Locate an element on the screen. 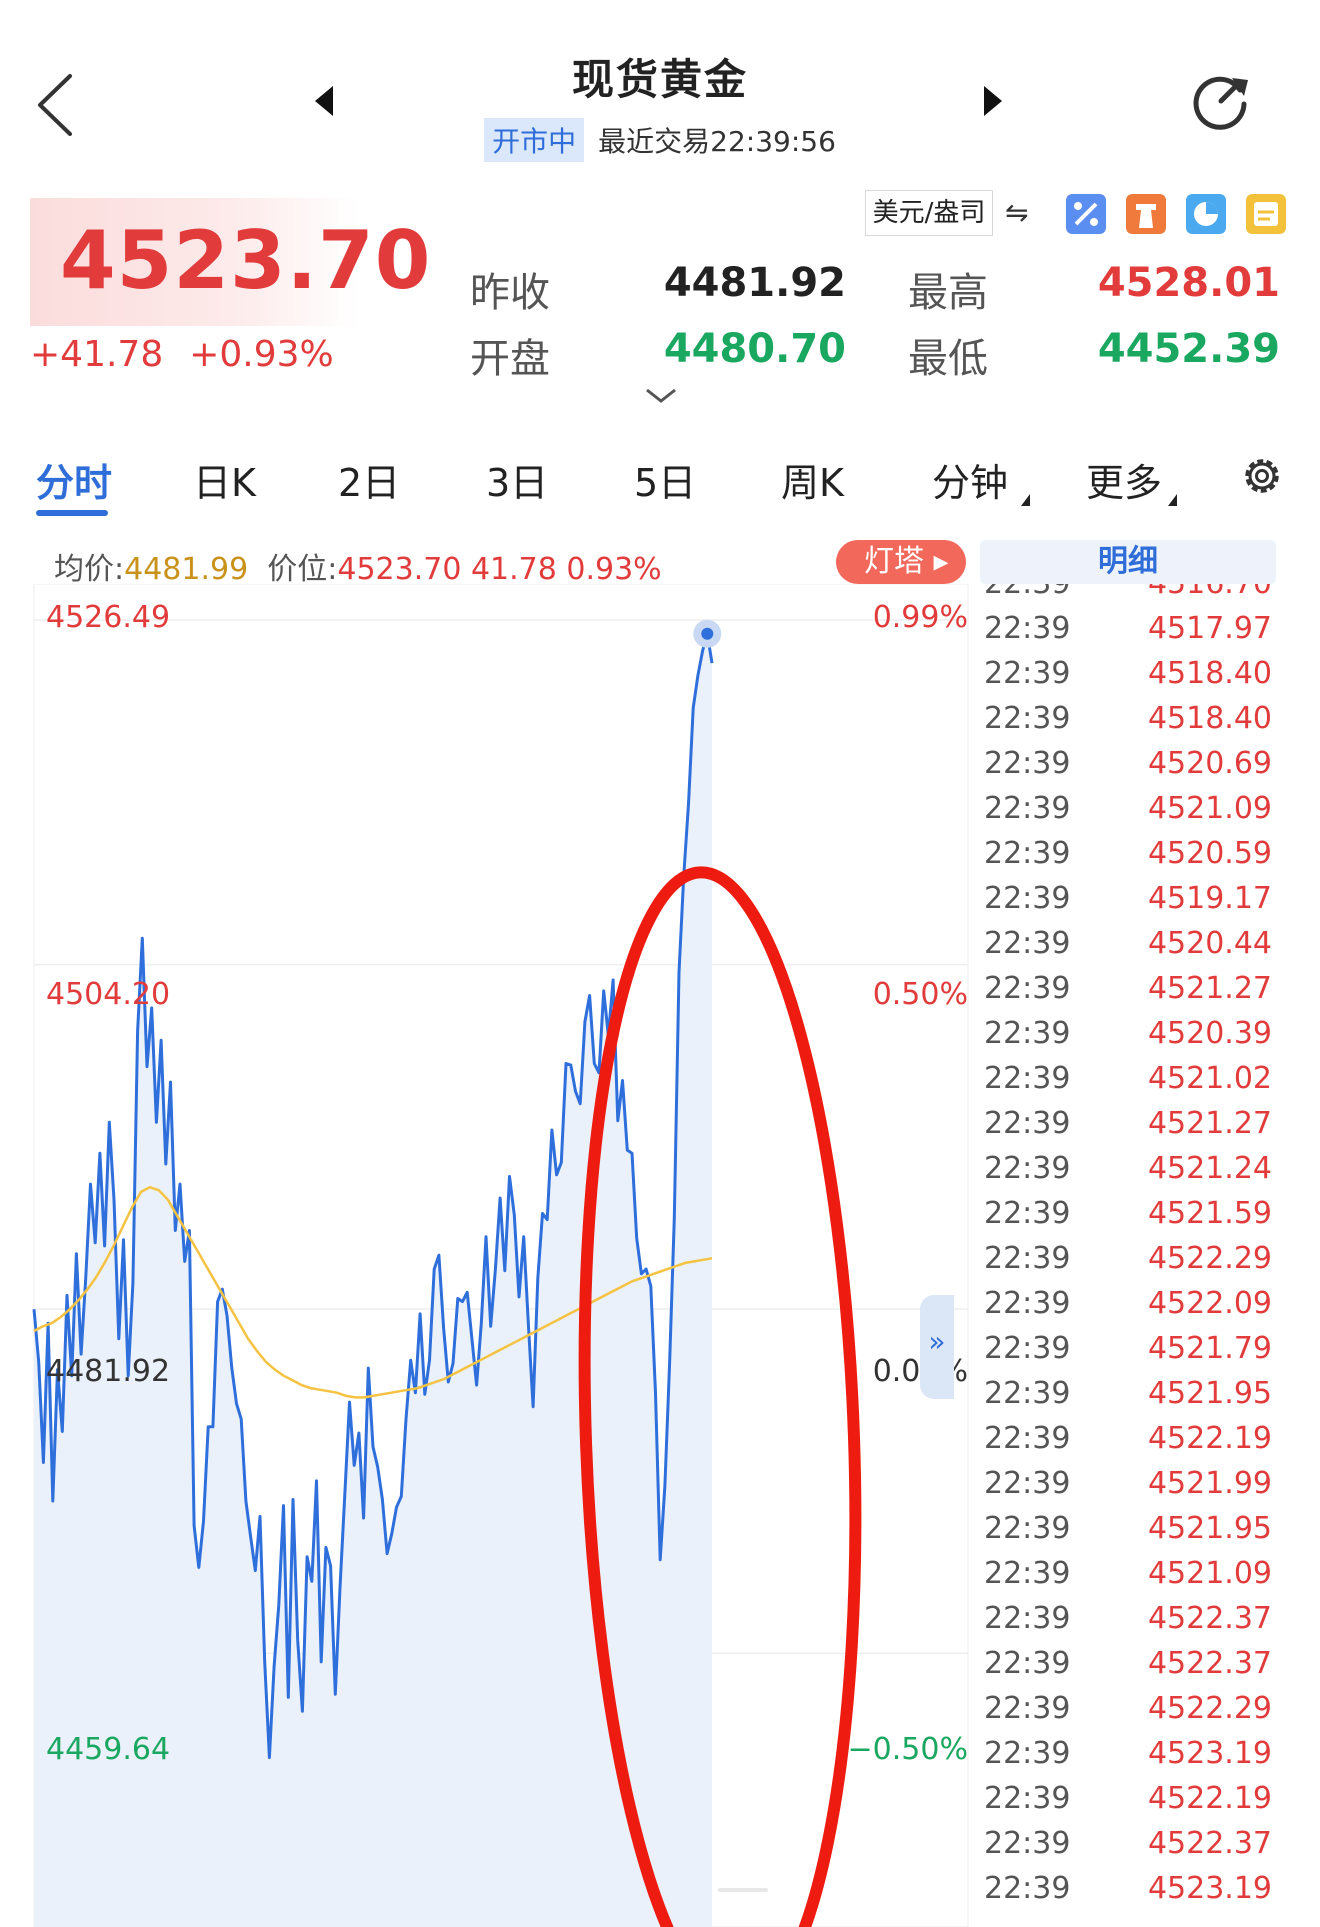 The width and height of the screenshot is (1320, 1927). detail-row: 22:39 4520.69 is located at coordinates (1130, 764).